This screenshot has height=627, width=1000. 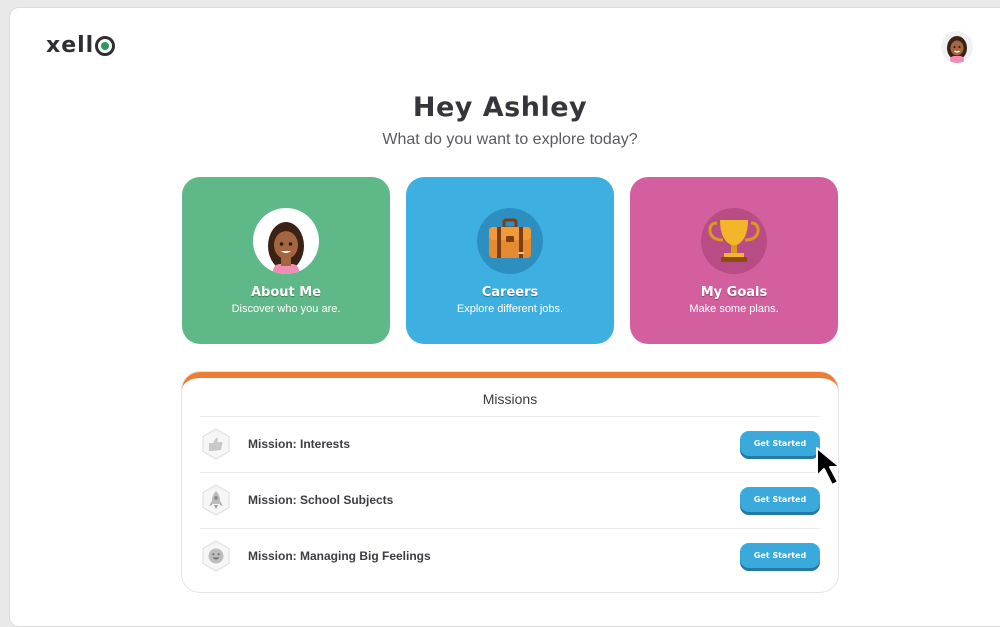 I want to click on page-title: Hey Ashley, so click(x=500, y=107).